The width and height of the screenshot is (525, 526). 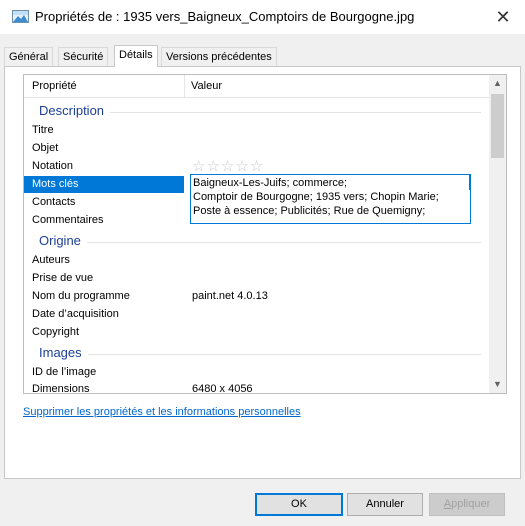 I want to click on row-nom-du-programme: Nom du programme paint.net 4.0.13, so click(x=256, y=296).